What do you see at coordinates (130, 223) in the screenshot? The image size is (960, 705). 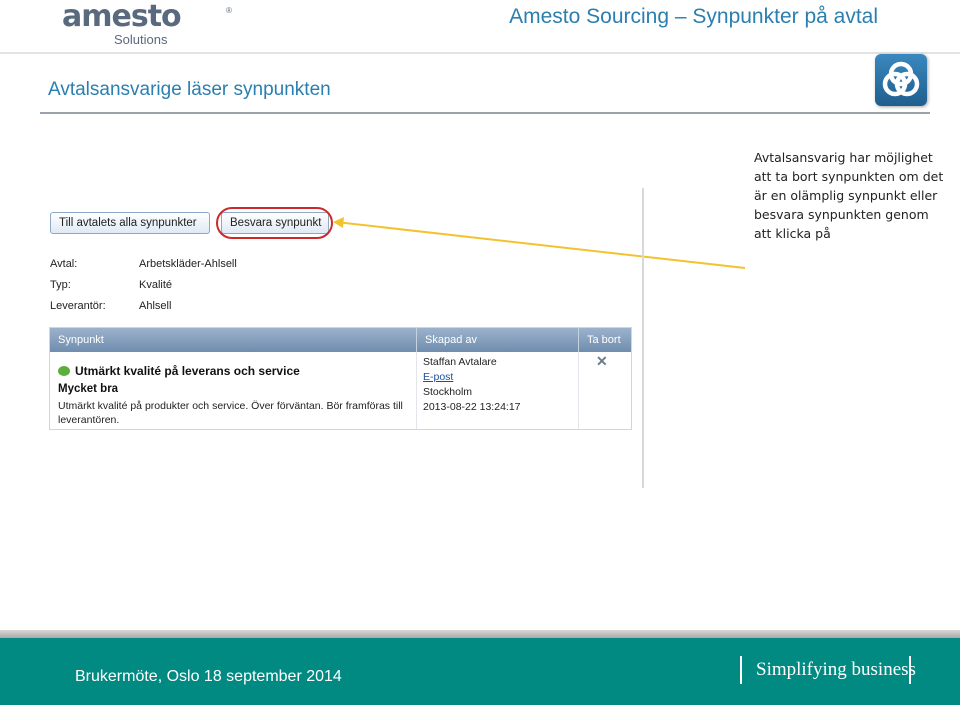 I see `all-feedback-button: Till avtalets alla synpunkter` at bounding box center [130, 223].